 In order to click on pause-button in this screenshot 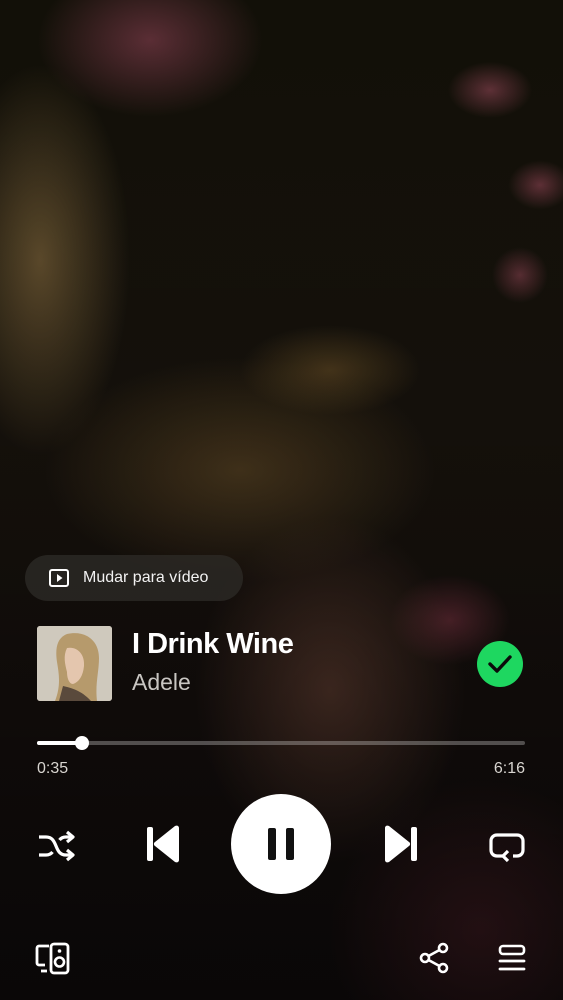, I will do `click(281, 844)`.